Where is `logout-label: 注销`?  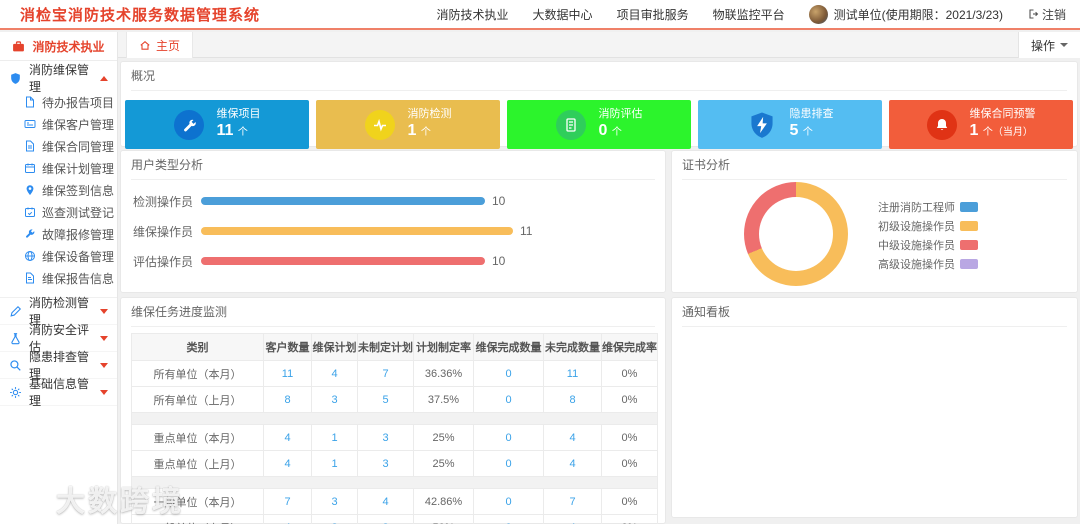
logout-label: 注销 is located at coordinates (1053, 14).